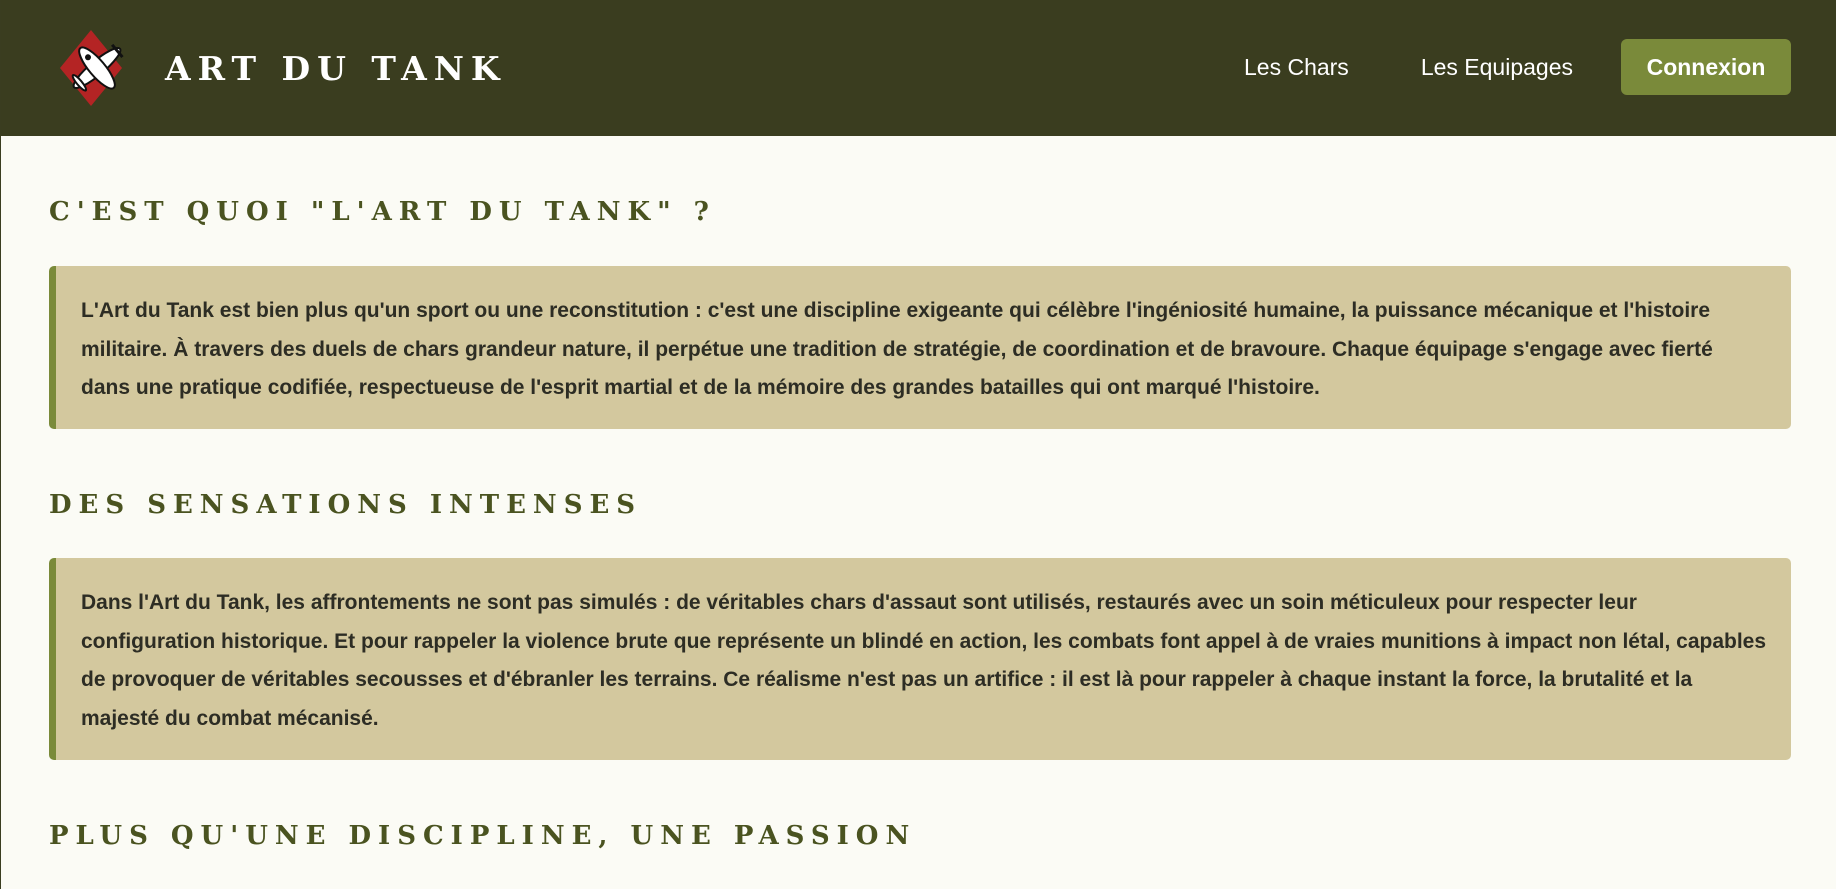  Describe the element at coordinates (336, 68) in the screenshot. I see `brand-title: ART DU TANK` at that location.